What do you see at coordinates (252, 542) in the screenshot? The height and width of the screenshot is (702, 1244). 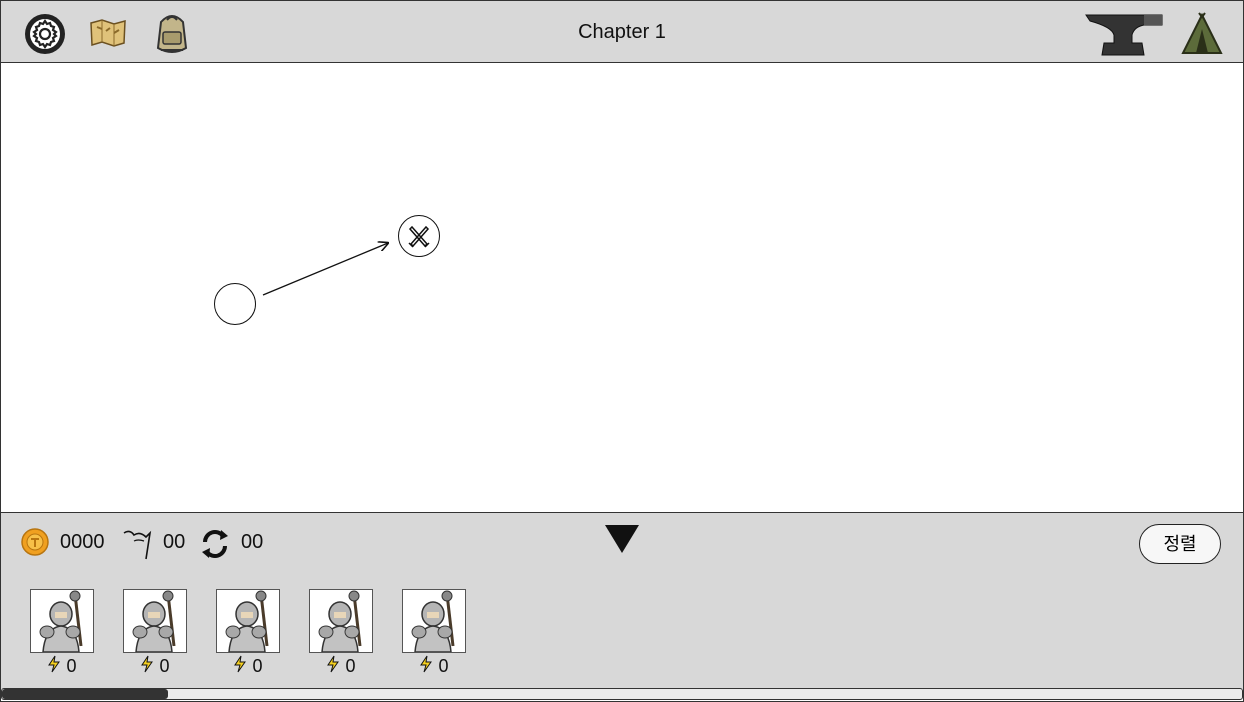 I see `refresh-count: 00` at bounding box center [252, 542].